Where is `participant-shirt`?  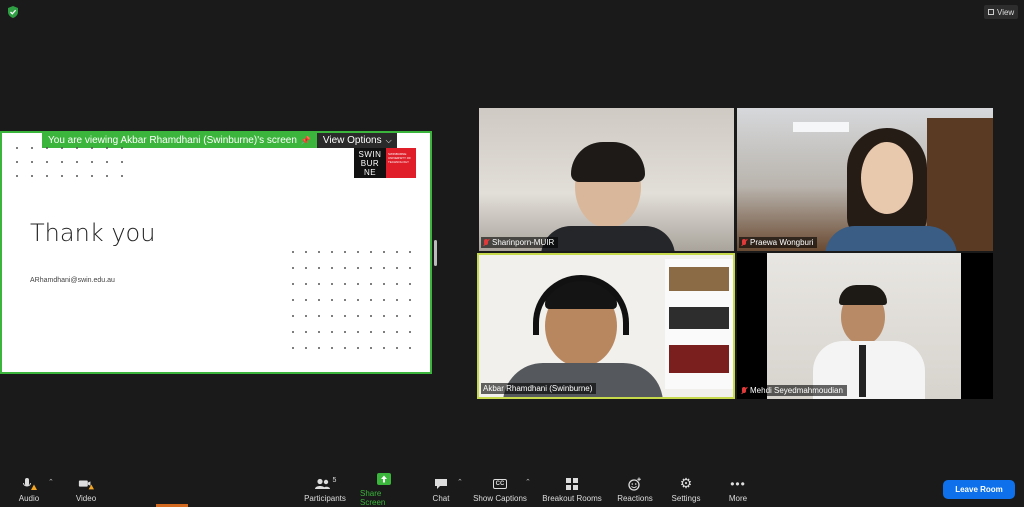 participant-shirt is located at coordinates (891, 238).